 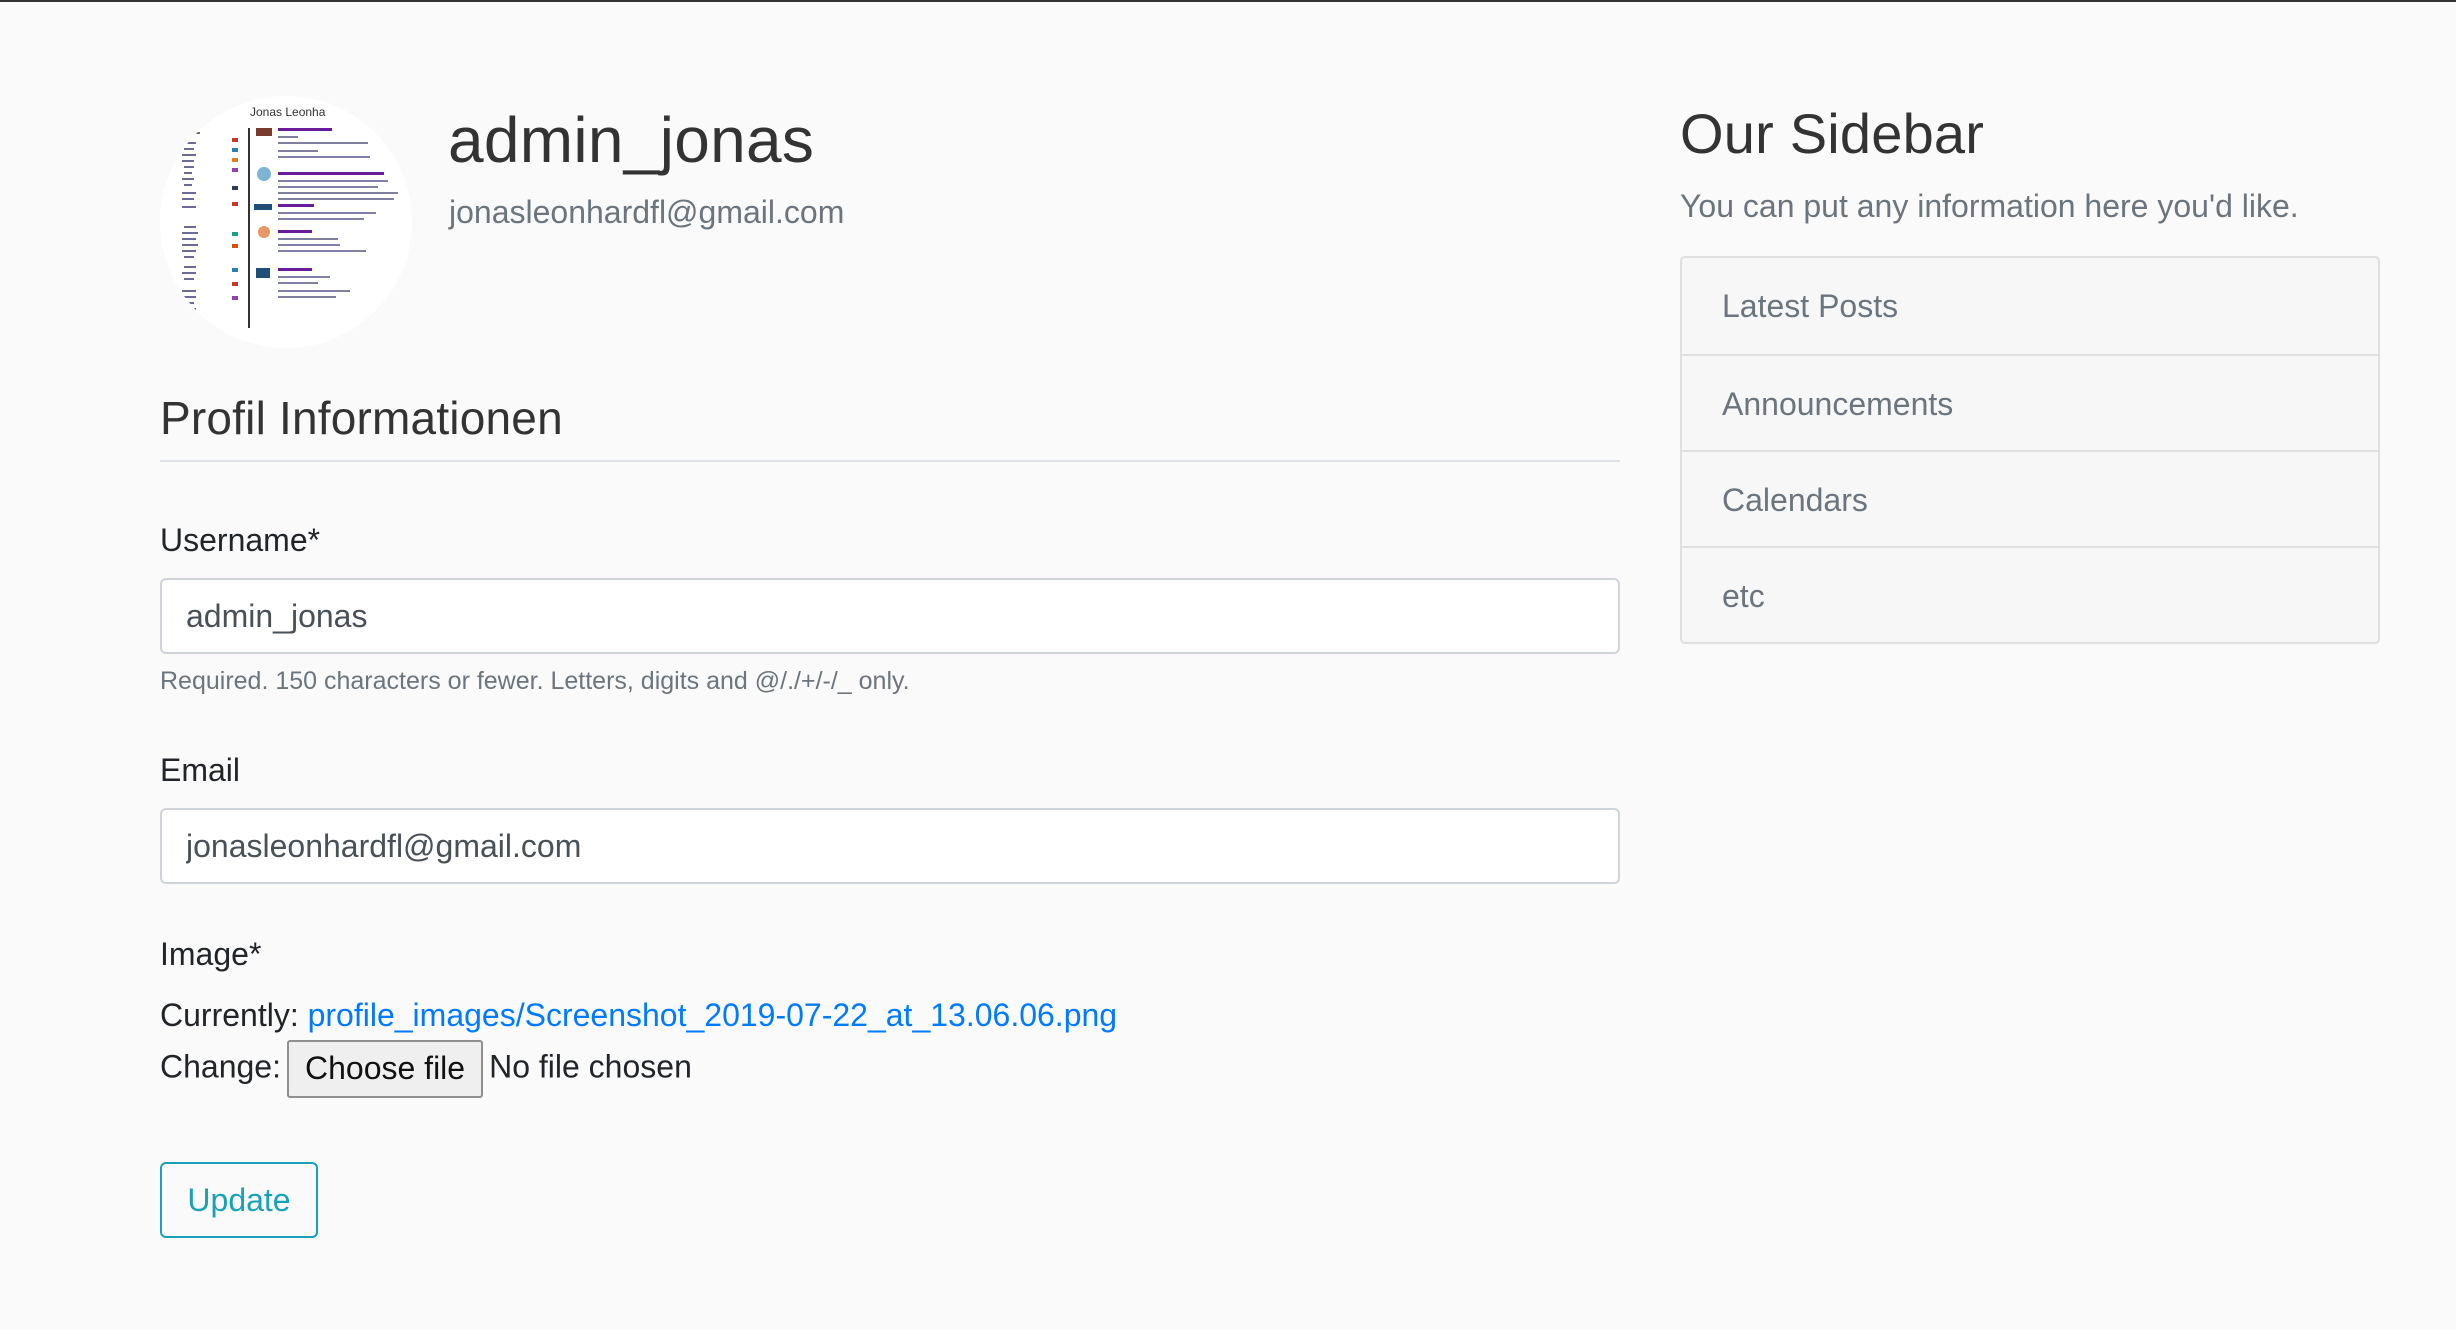 I want to click on window-top-border, so click(x=1228, y=1).